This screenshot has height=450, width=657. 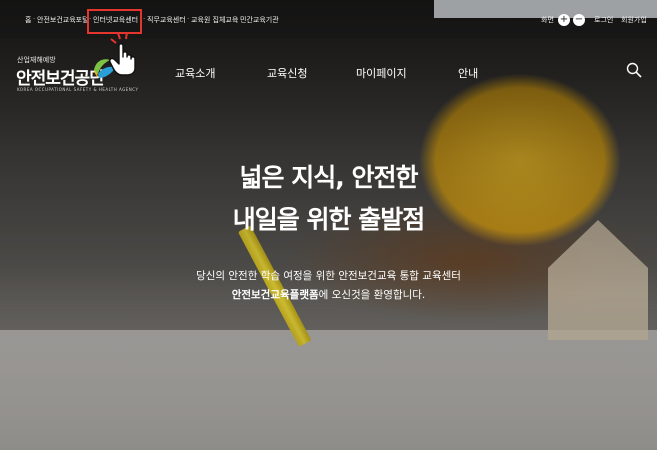 I want to click on hand-pointer-icon, so click(x=122, y=53).